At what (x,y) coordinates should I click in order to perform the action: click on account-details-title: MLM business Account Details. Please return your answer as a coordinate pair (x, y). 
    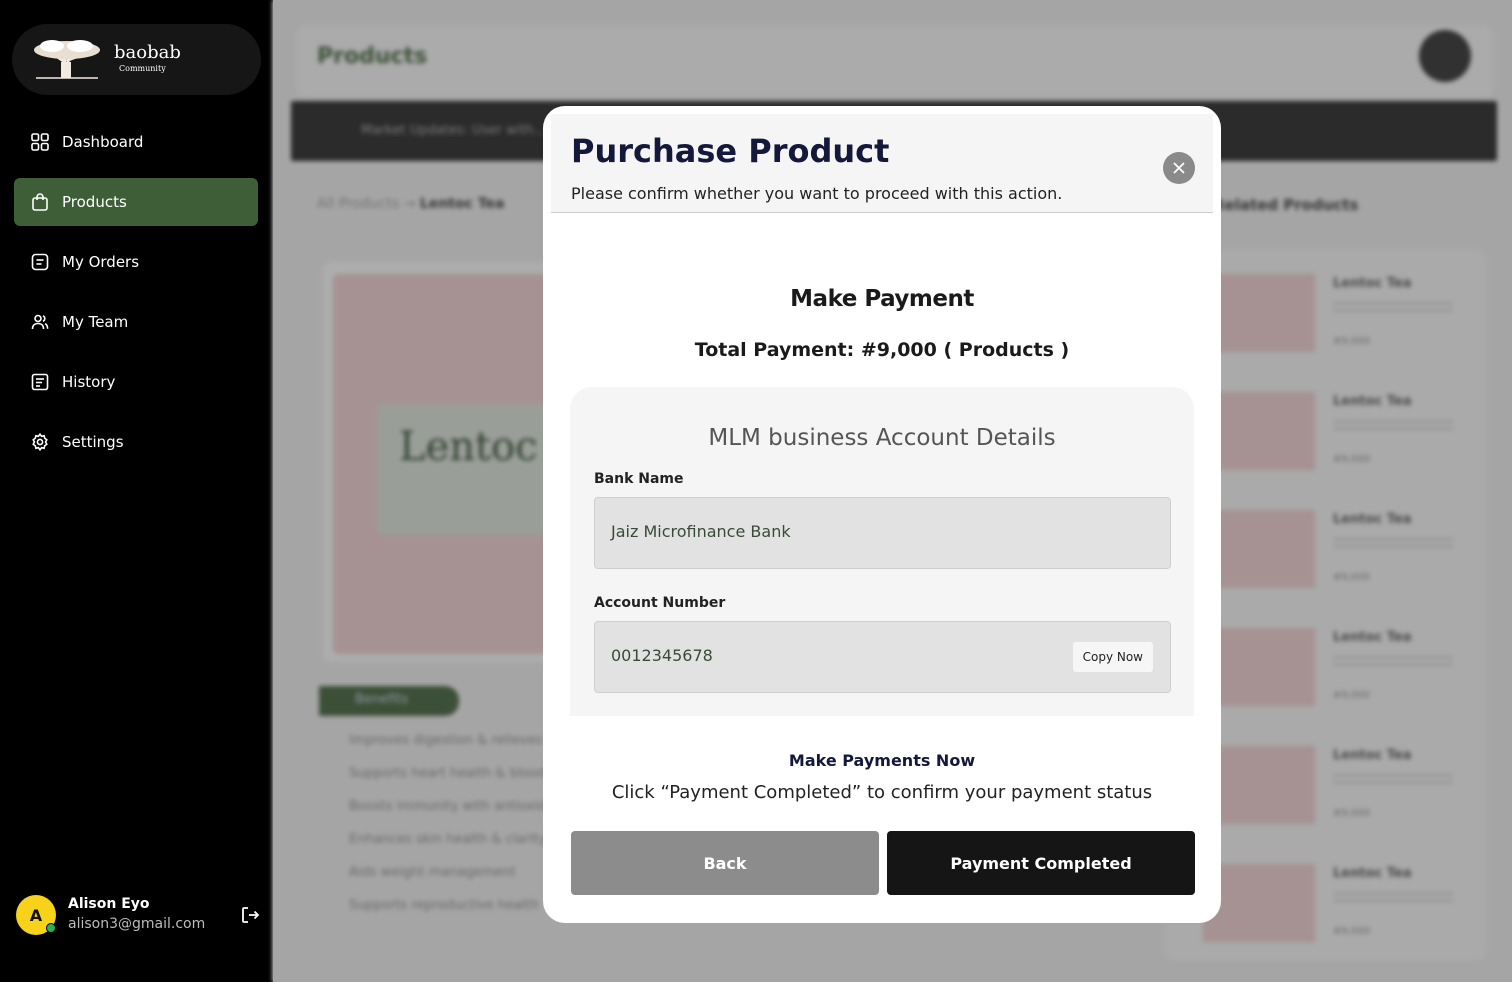
    Looking at the image, I should click on (882, 438).